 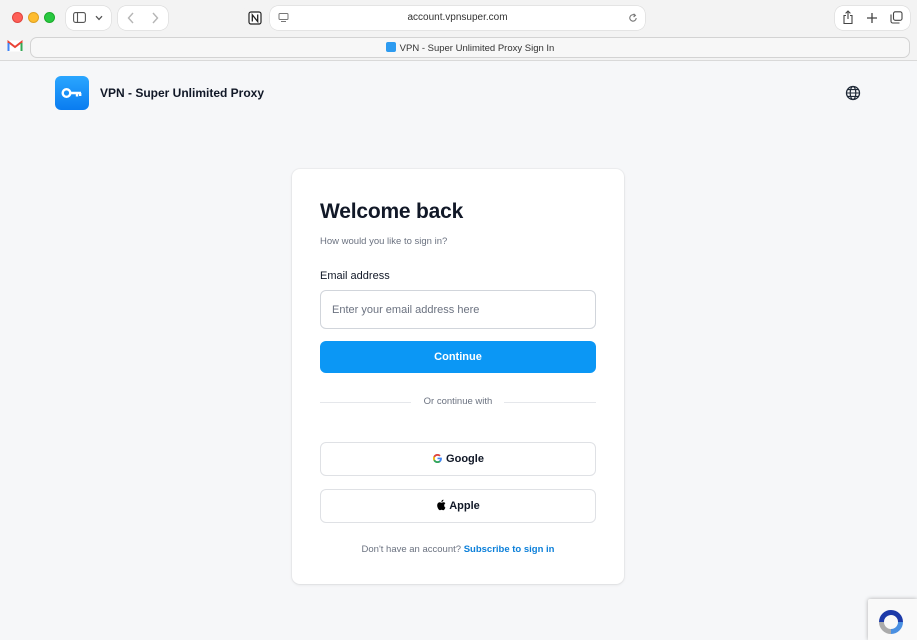 What do you see at coordinates (182, 93) in the screenshot?
I see `brand-name: VPN - Super Unlimited Proxy` at bounding box center [182, 93].